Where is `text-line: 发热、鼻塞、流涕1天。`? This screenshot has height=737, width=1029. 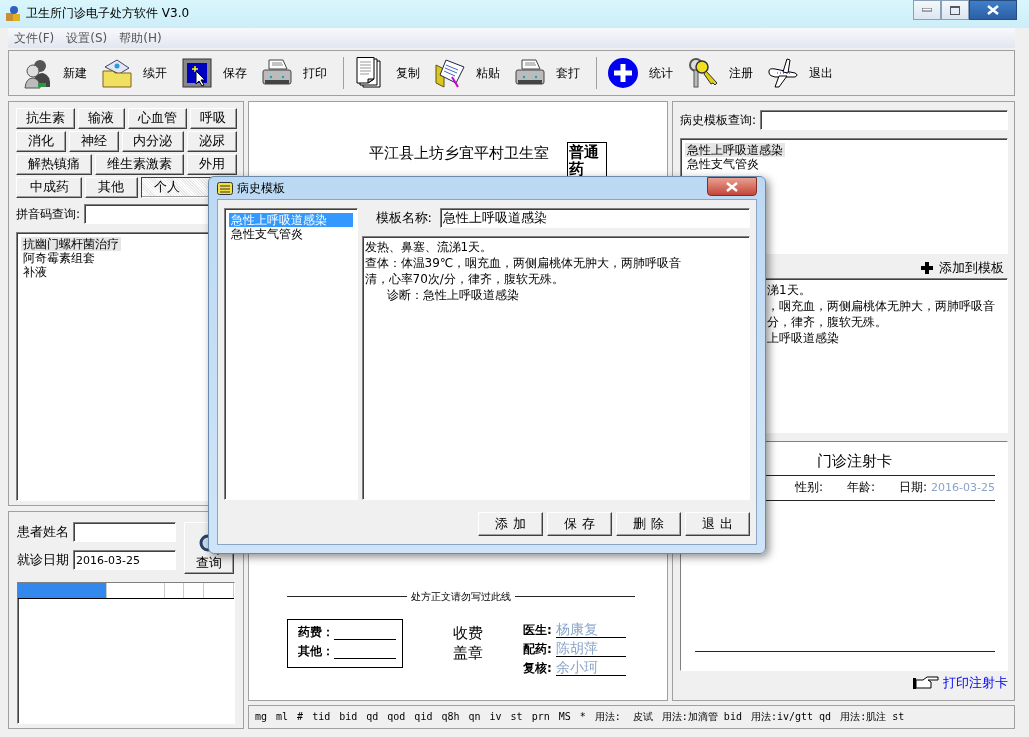
text-line: 发热、鼻塞、流涕1天。 is located at coordinates (429, 247).